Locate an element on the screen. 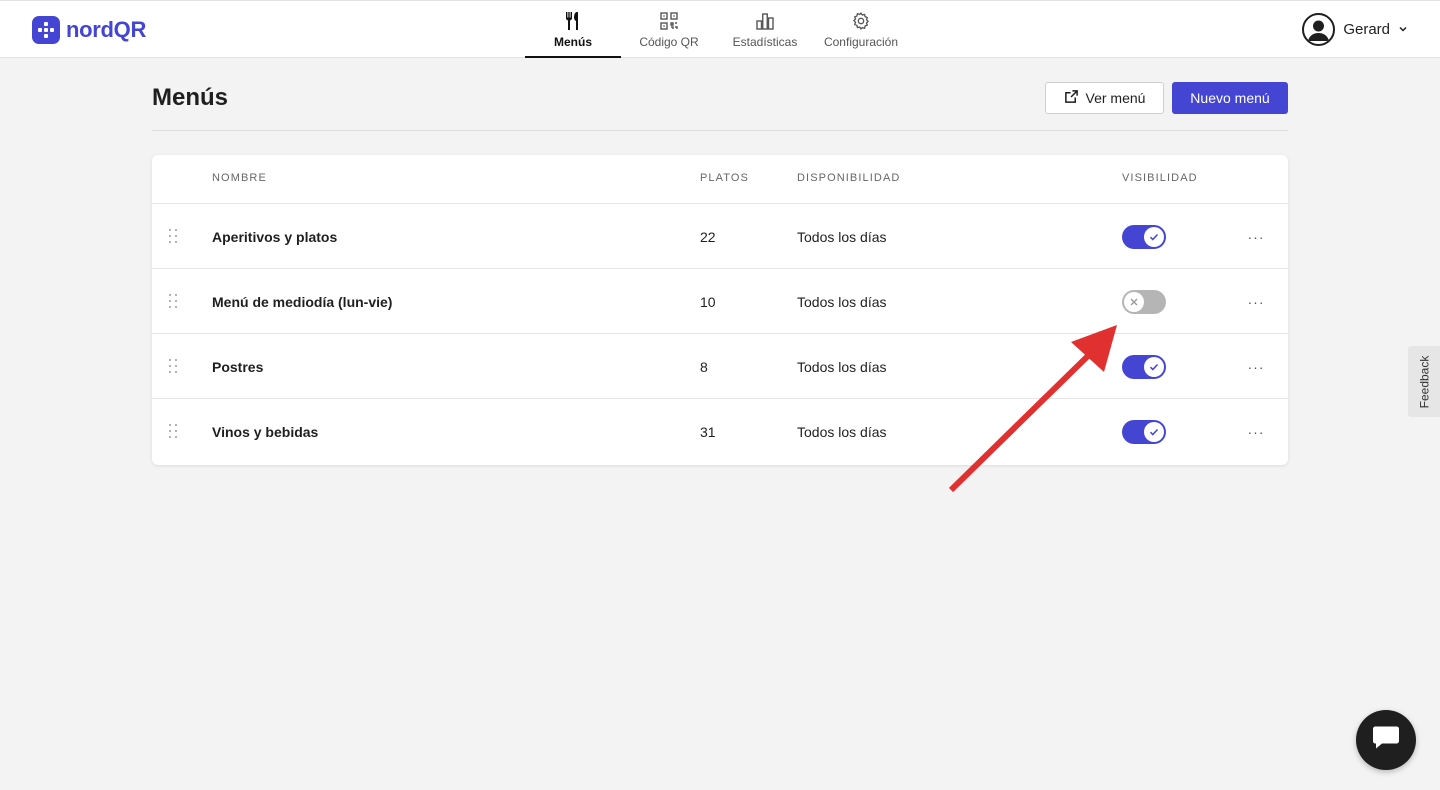 The image size is (1440, 790). nav-item-menus: Menús is located at coordinates (573, 29).